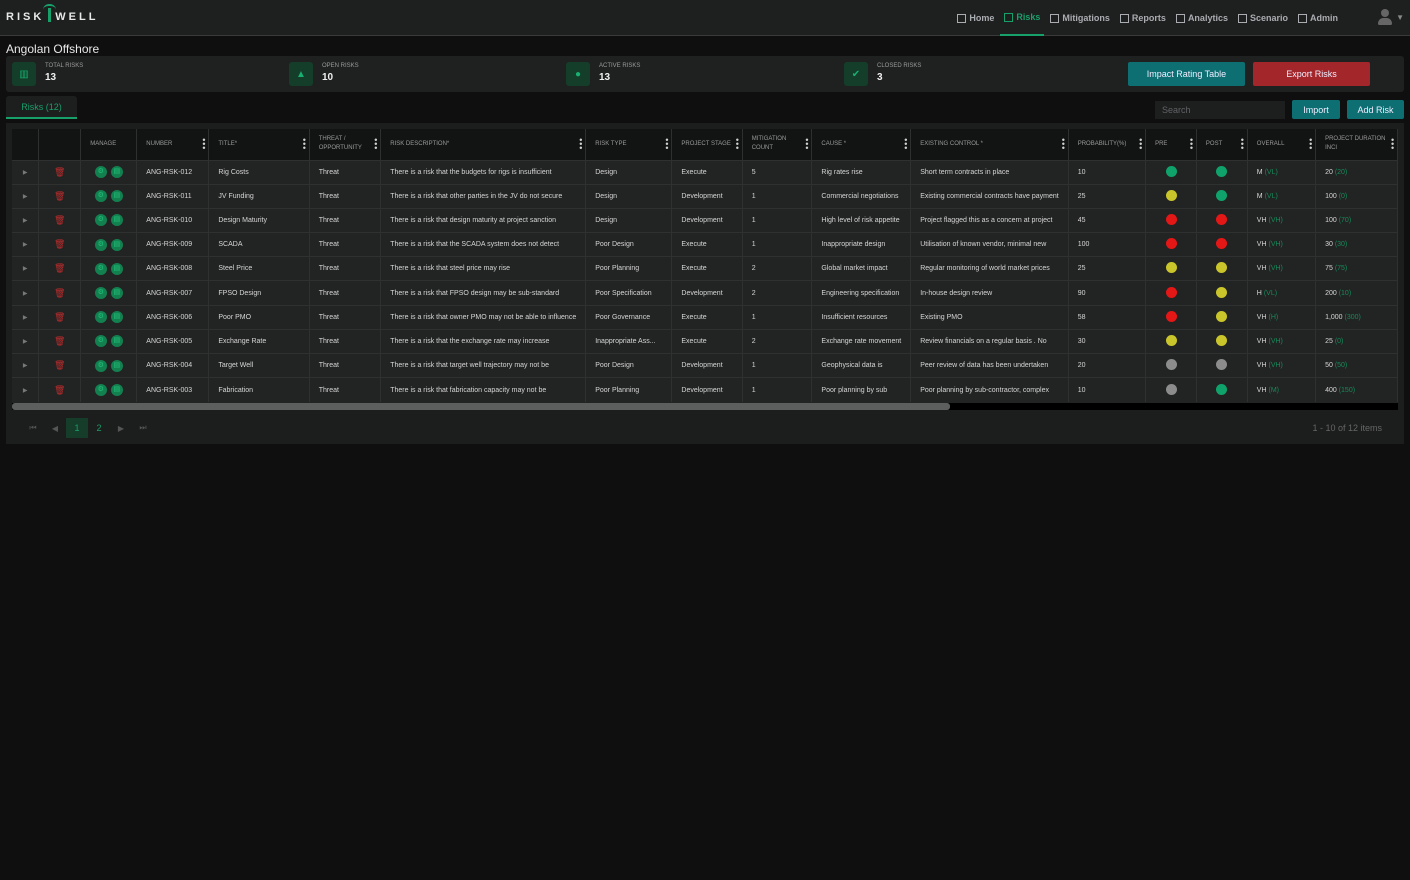 The image size is (1410, 880). What do you see at coordinates (1186, 74) in the screenshot?
I see `impact-rating-table-button: Impact Rating Table` at bounding box center [1186, 74].